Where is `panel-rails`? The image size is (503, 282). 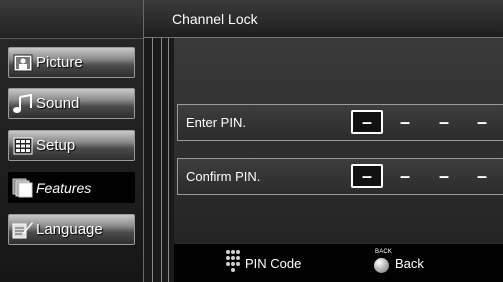 panel-rails is located at coordinates (159, 160).